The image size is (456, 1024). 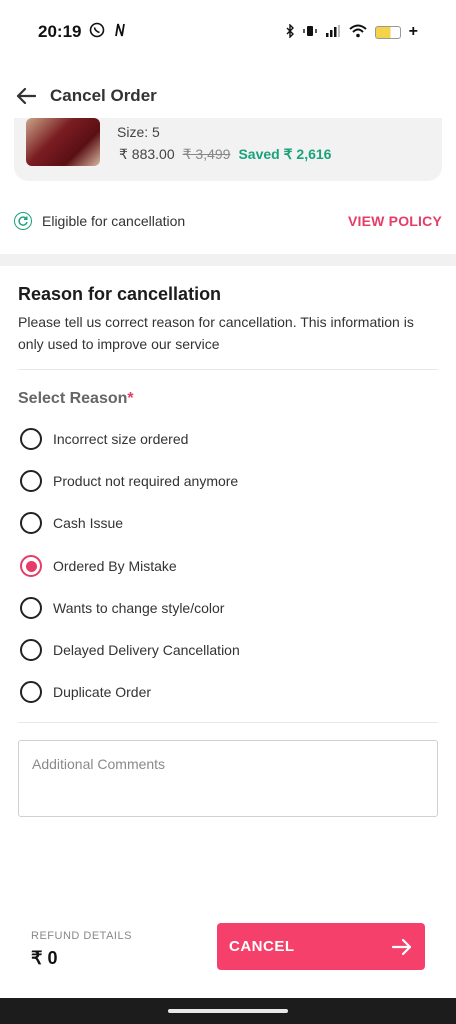 What do you see at coordinates (321, 946) in the screenshot?
I see `cancel-button: CANCEL` at bounding box center [321, 946].